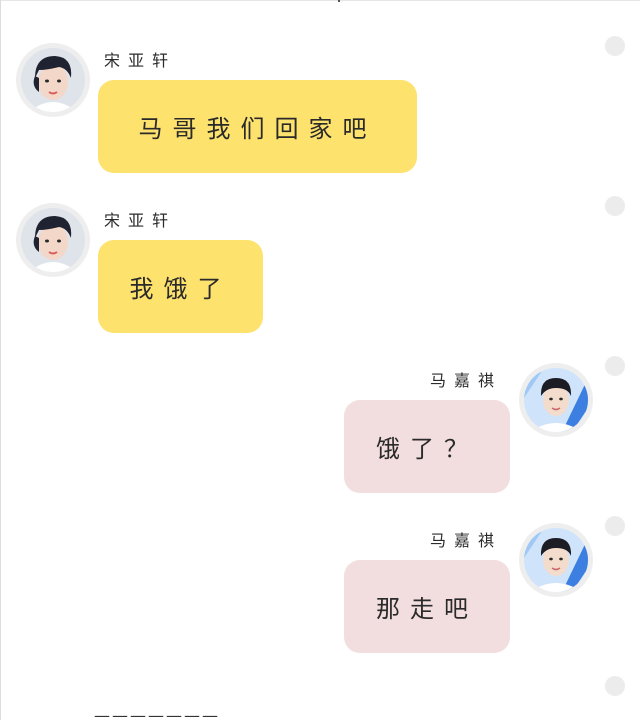 The width and height of the screenshot is (640, 725). I want to click on message-bubble: 那走吧, so click(427, 606).